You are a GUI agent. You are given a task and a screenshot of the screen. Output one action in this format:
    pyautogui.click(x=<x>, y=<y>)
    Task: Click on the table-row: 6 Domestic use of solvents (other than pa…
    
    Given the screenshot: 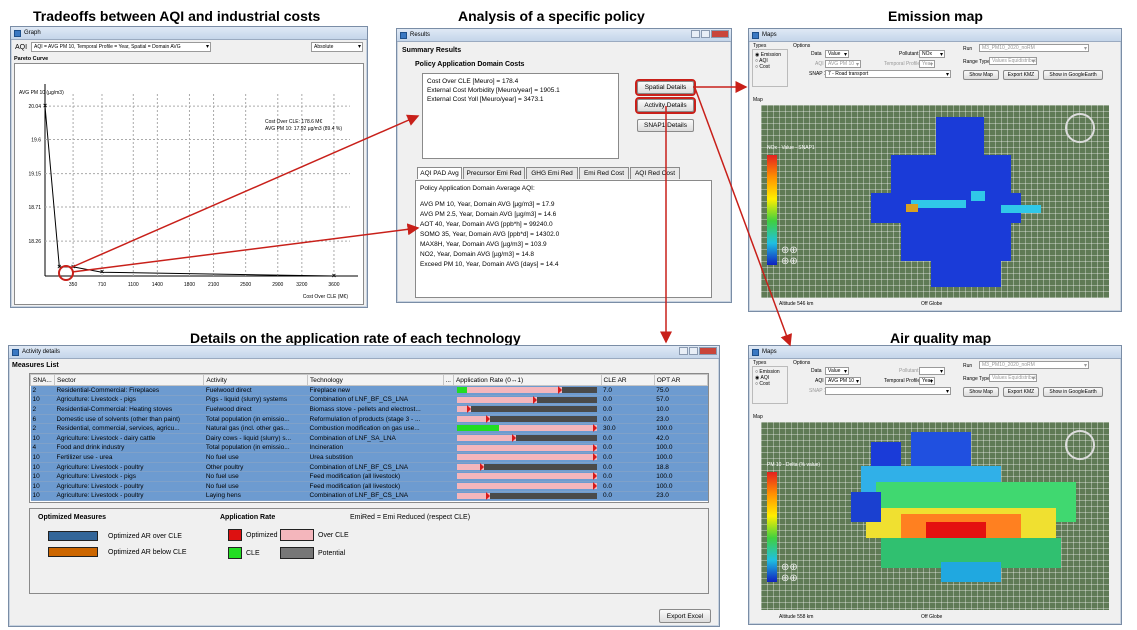 What is the action you would take?
    pyautogui.click(x=369, y=419)
    